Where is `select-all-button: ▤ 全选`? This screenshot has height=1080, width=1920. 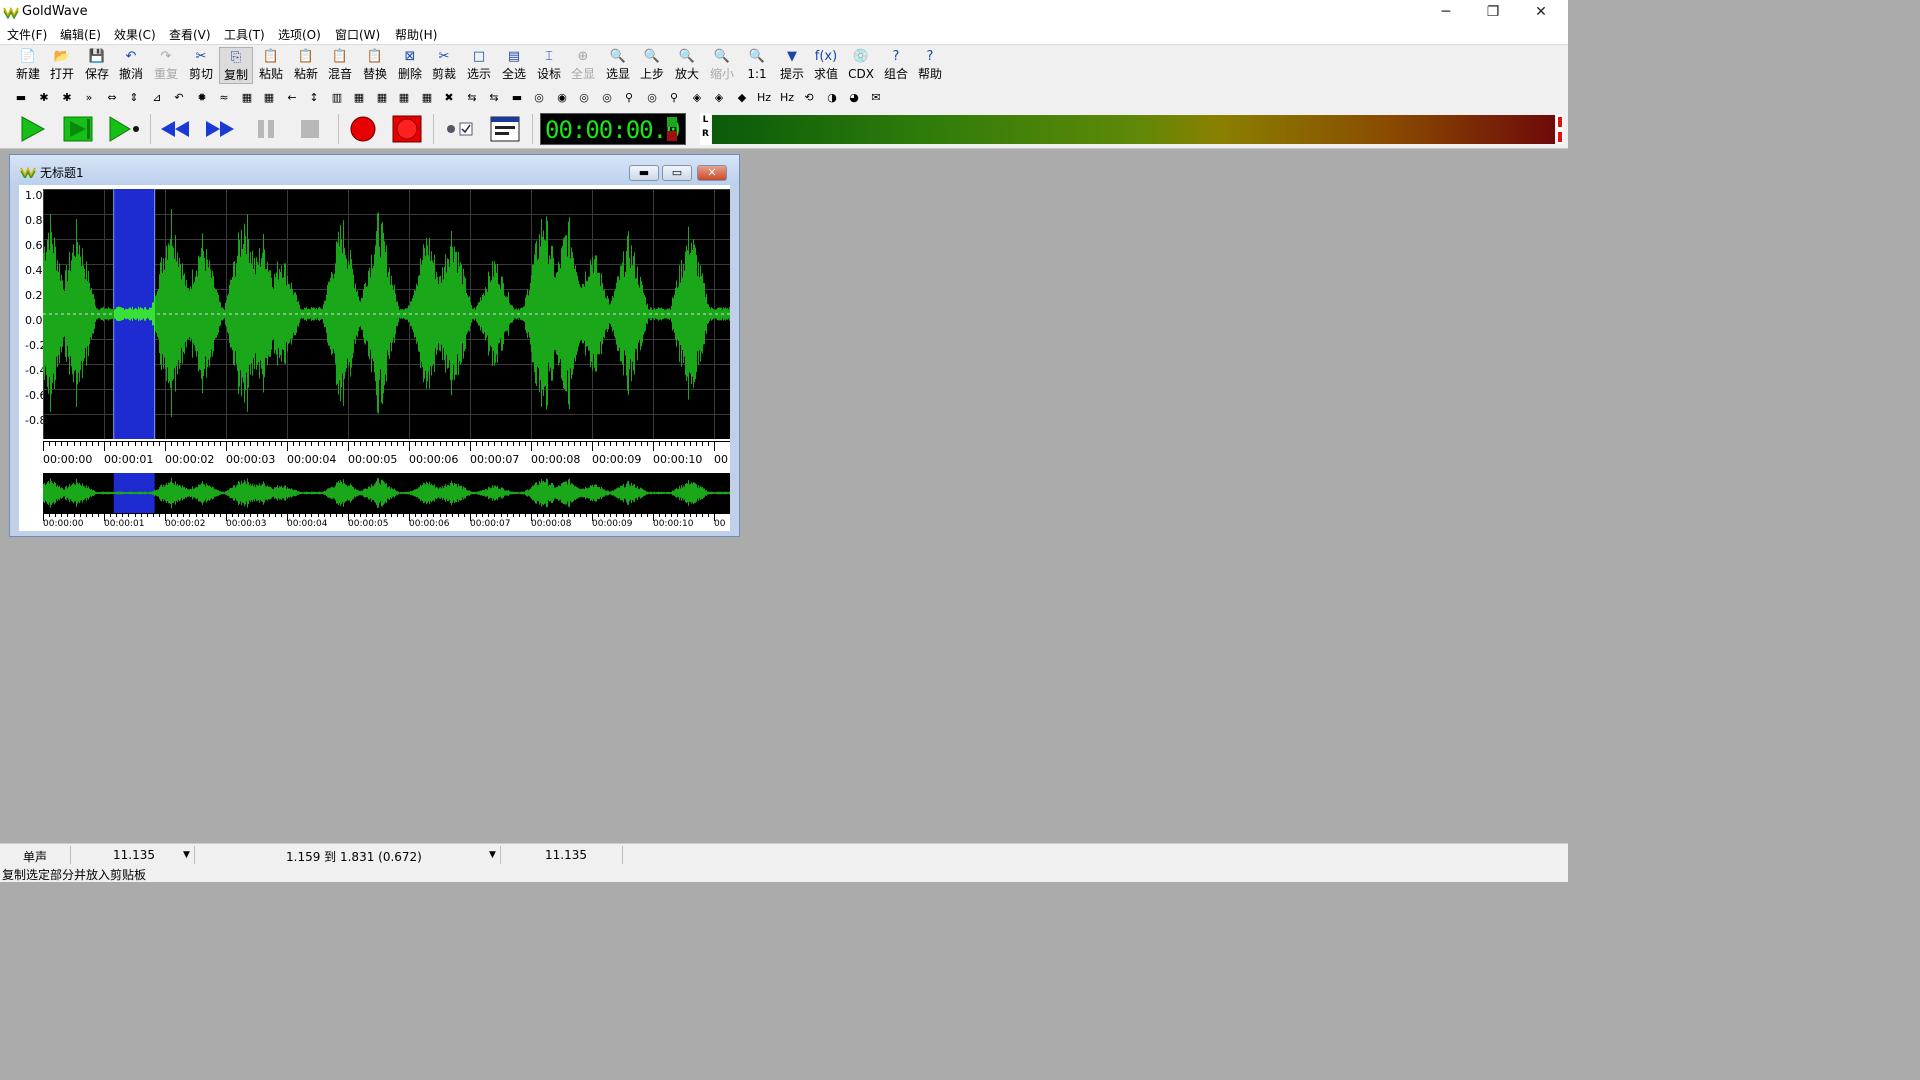 select-all-button: ▤ 全选 is located at coordinates (514, 65).